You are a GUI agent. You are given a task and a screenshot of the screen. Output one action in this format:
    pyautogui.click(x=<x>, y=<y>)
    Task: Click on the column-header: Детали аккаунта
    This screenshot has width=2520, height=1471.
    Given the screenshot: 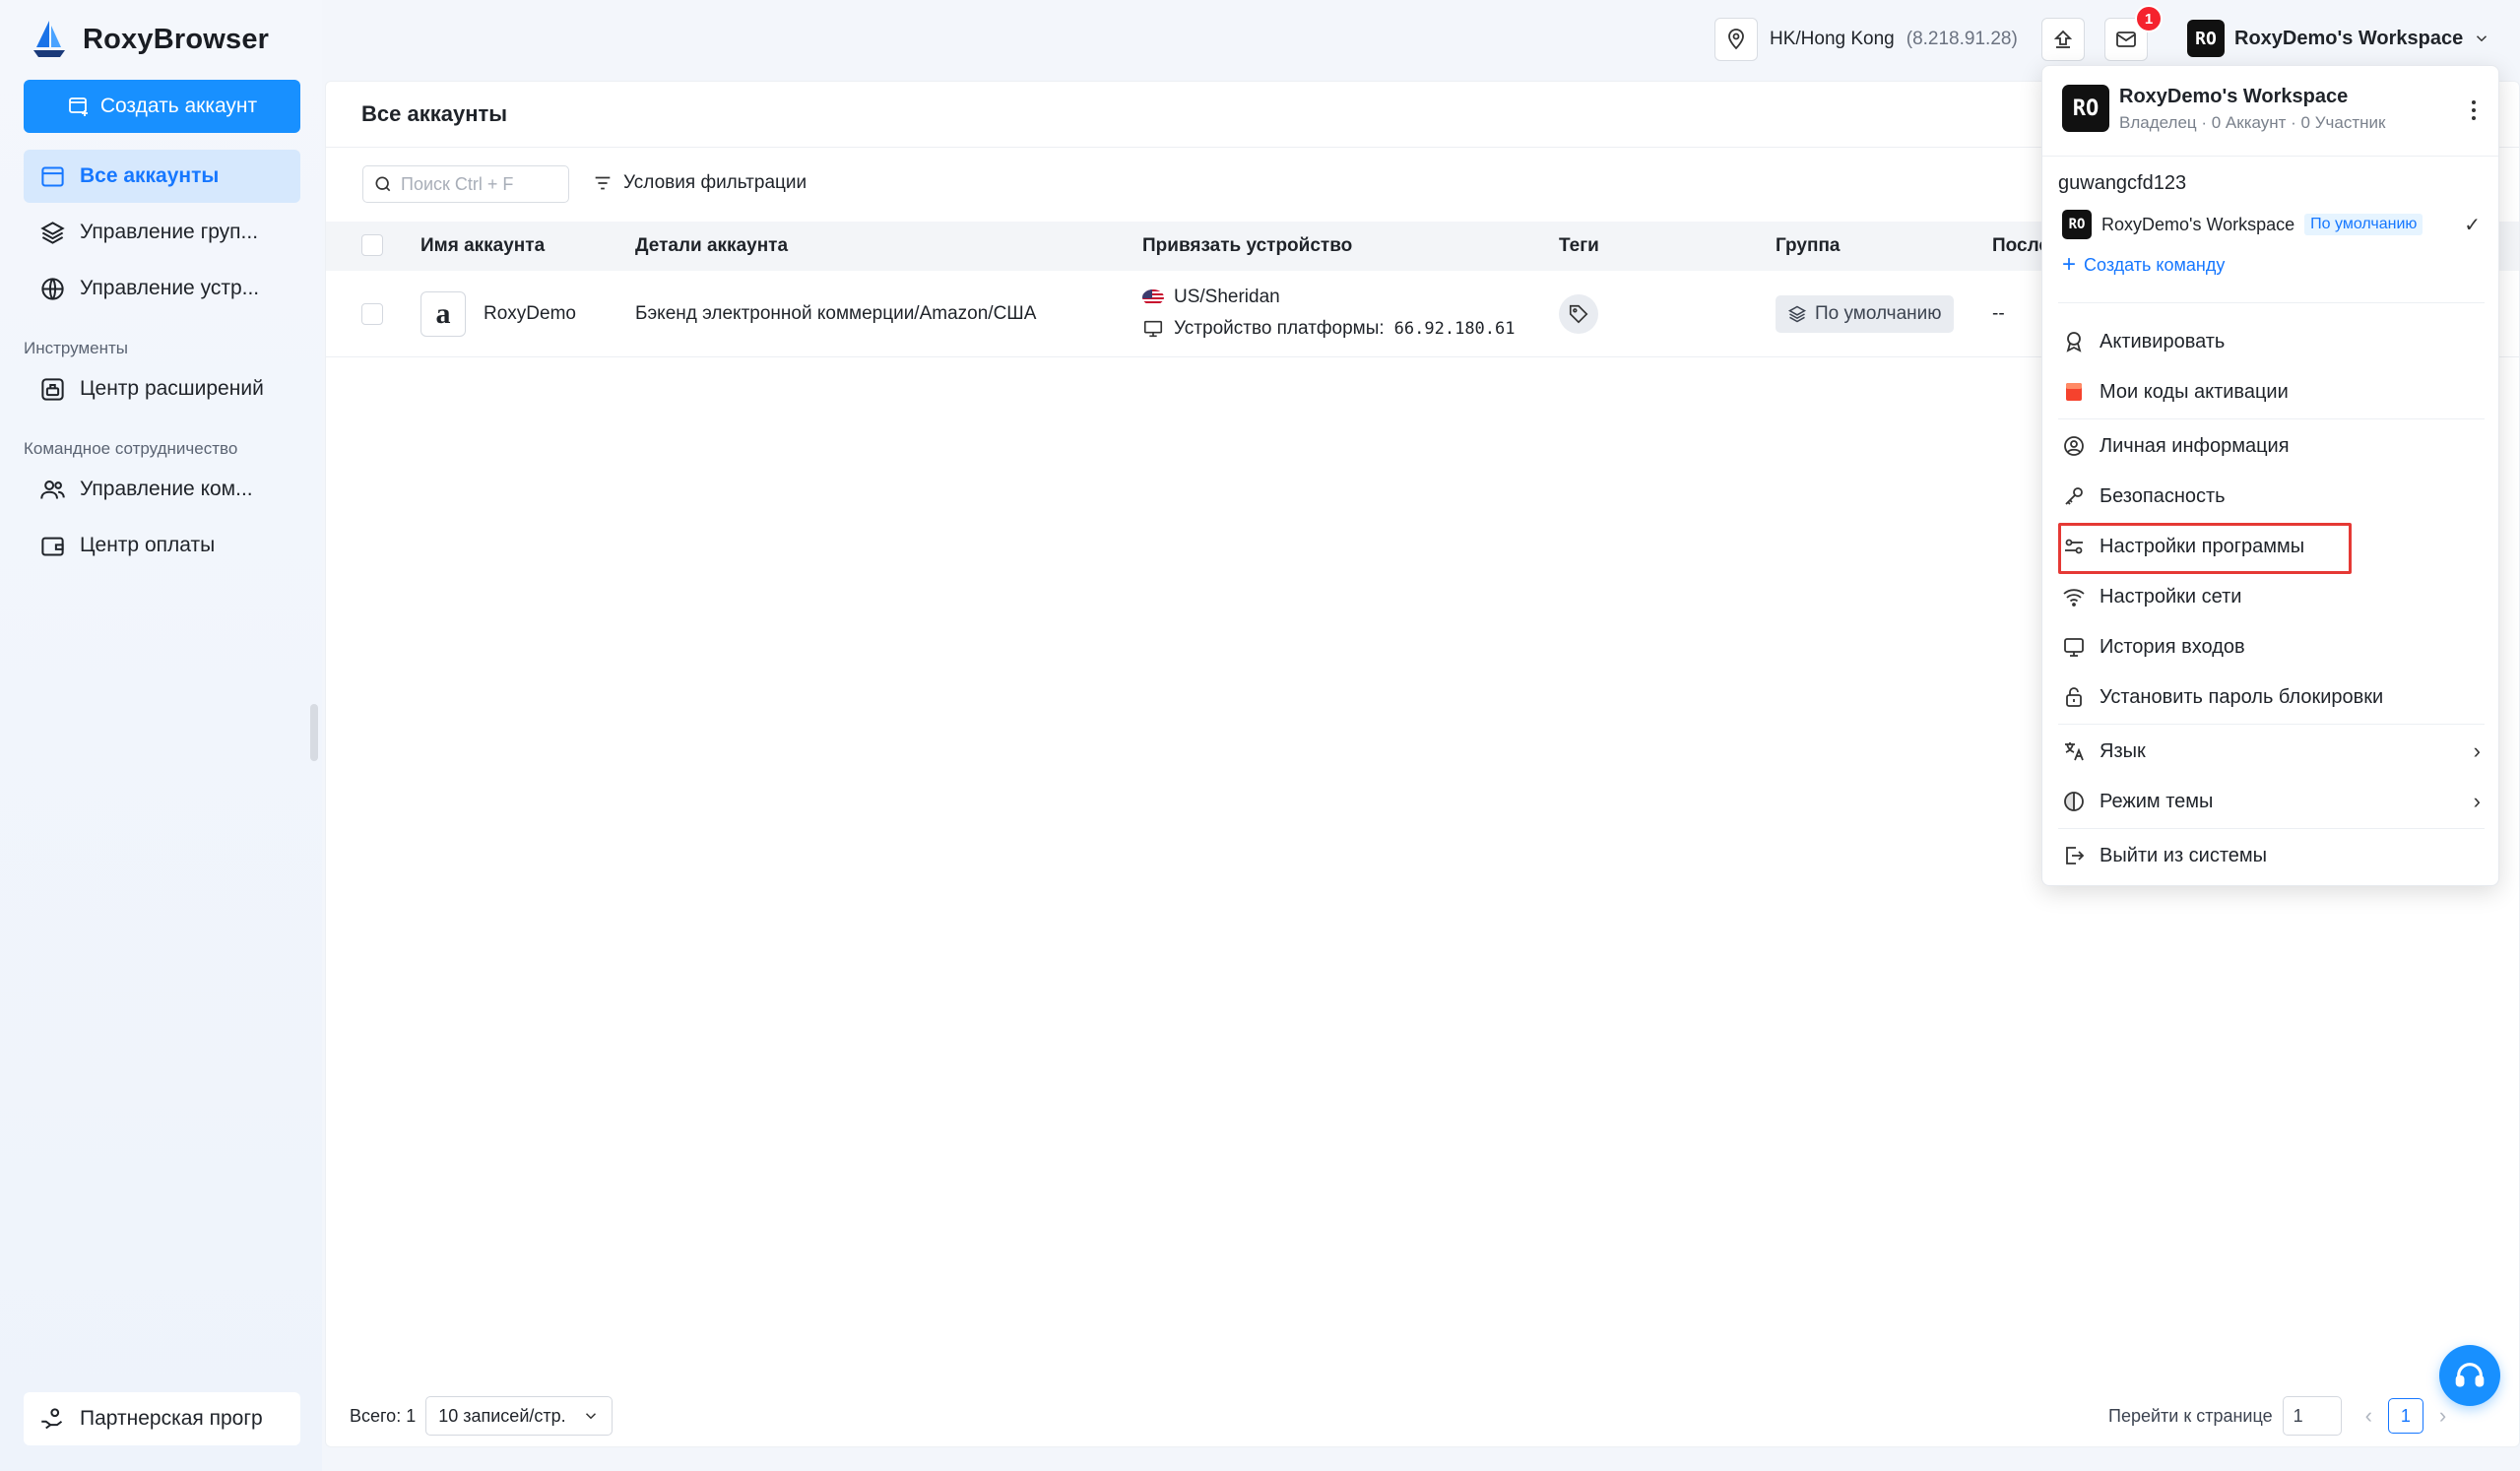 What is the action you would take?
    pyautogui.click(x=711, y=246)
    